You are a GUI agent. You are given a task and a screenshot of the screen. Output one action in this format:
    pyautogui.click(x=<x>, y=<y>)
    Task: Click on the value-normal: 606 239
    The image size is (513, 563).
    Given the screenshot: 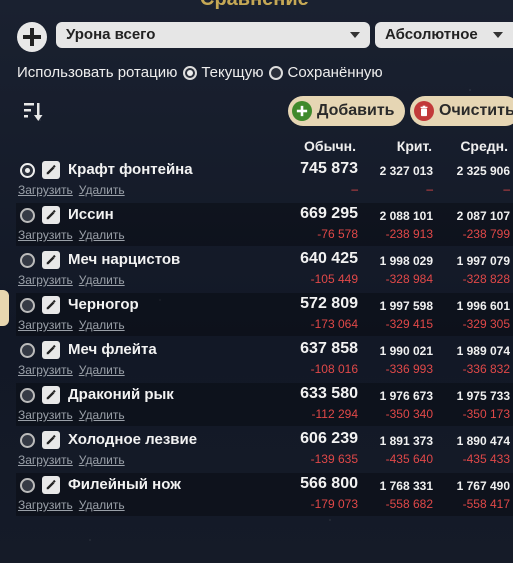 What is the action you would take?
    pyautogui.click(x=329, y=438)
    